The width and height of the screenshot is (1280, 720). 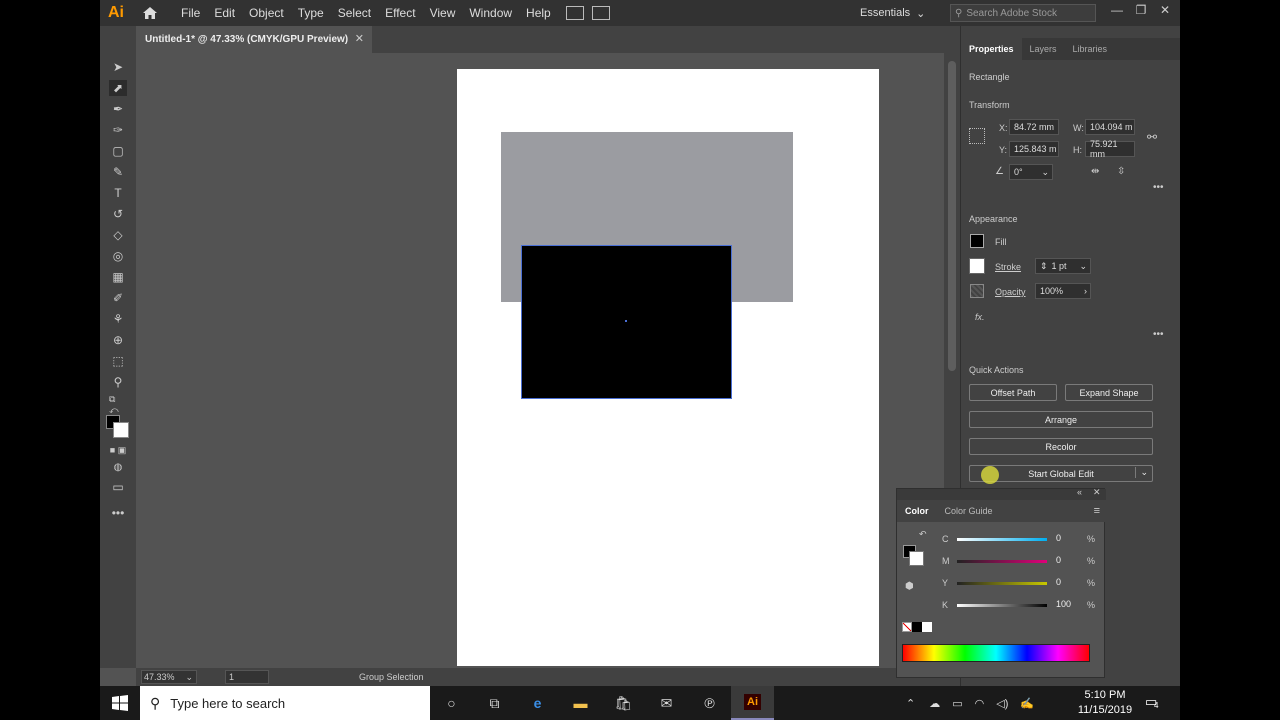 I want to click on angle-field: 0° ⌄, so click(x=1031, y=172).